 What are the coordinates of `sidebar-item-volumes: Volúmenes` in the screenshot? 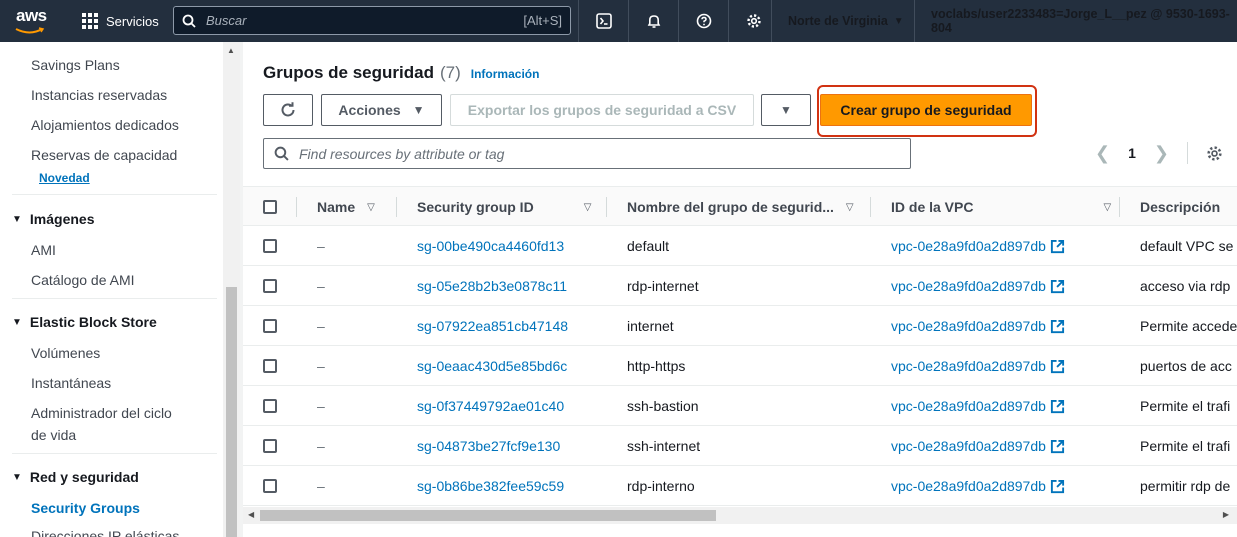 It's located at (65, 353).